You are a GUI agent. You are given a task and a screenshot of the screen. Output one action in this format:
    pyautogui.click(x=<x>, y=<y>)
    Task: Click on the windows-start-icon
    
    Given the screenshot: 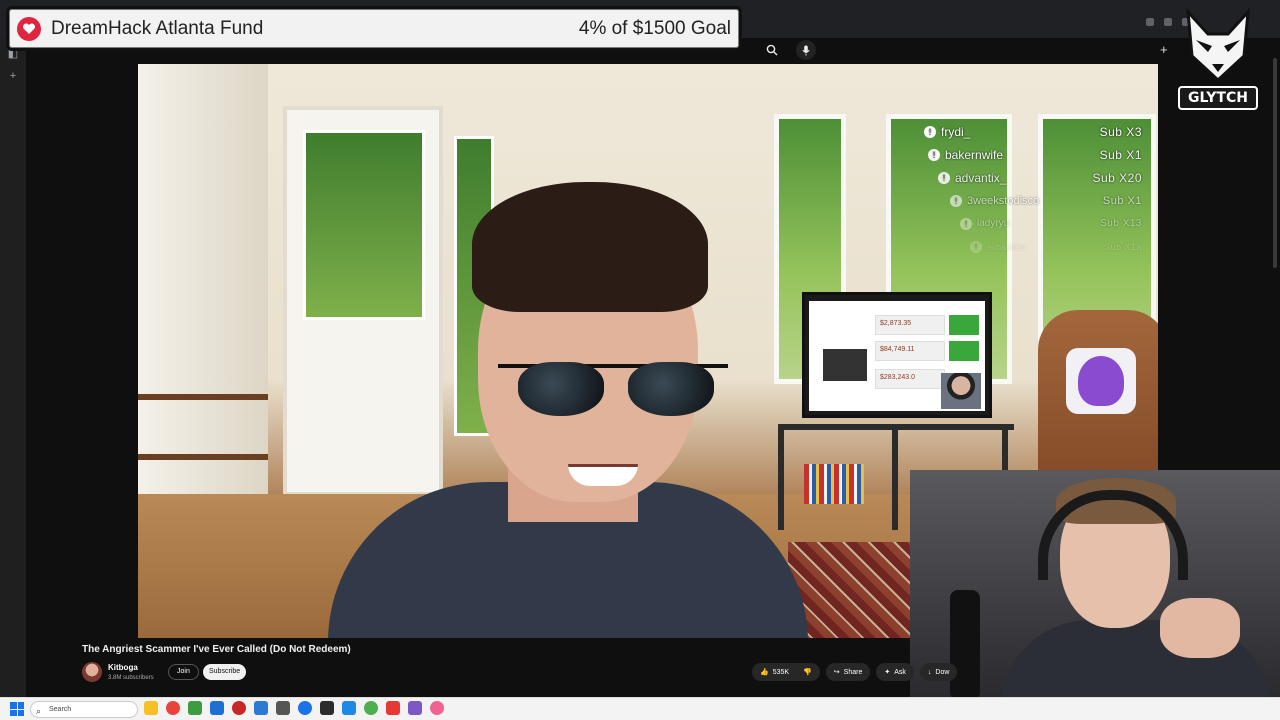 What is the action you would take?
    pyautogui.click(x=17, y=709)
    